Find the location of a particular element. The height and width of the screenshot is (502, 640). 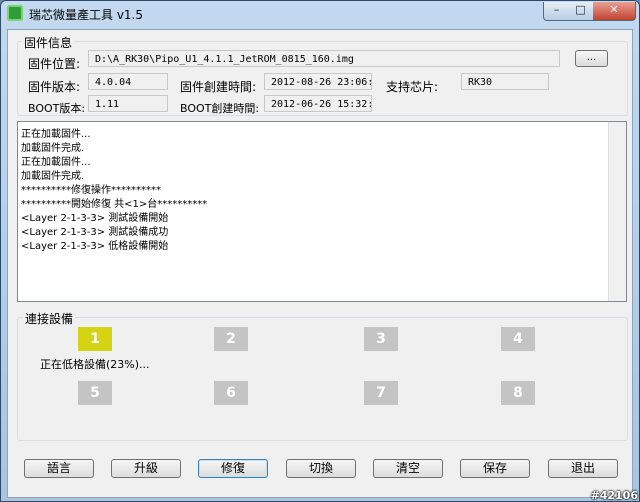

window-title: 瑞芯微量產工具 v1.5 is located at coordinates (86, 15).